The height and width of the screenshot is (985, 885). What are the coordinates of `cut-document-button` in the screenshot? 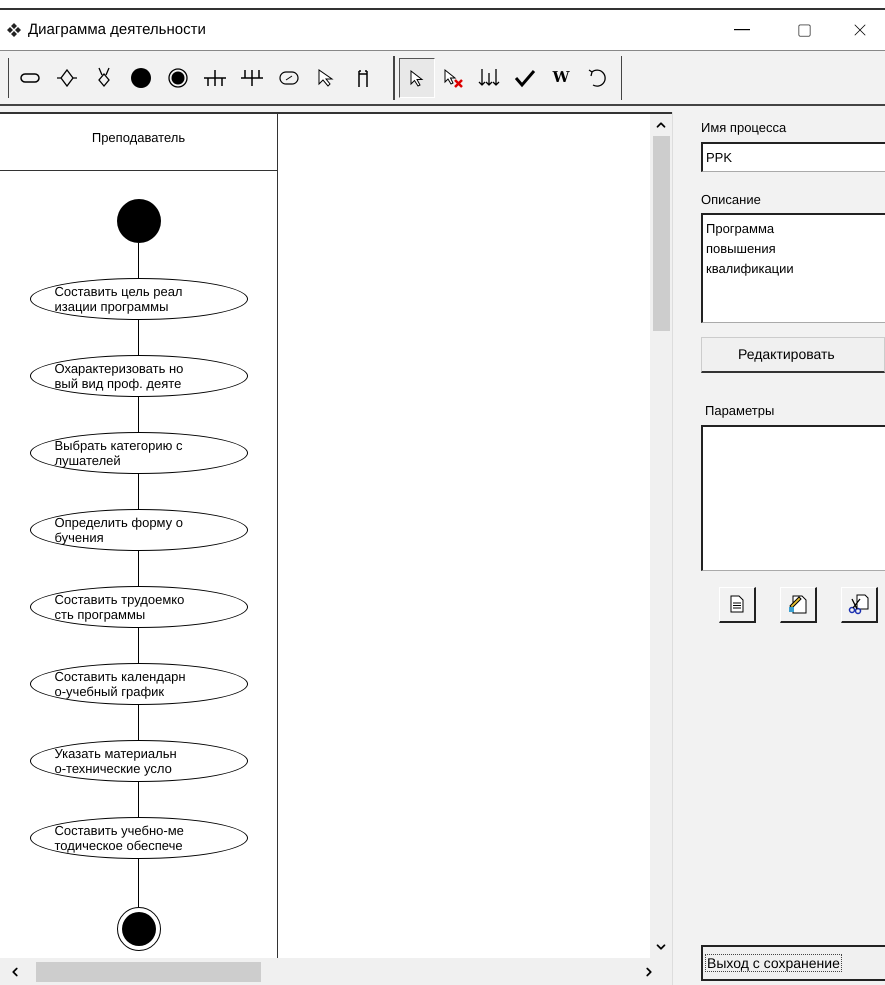 It's located at (859, 604).